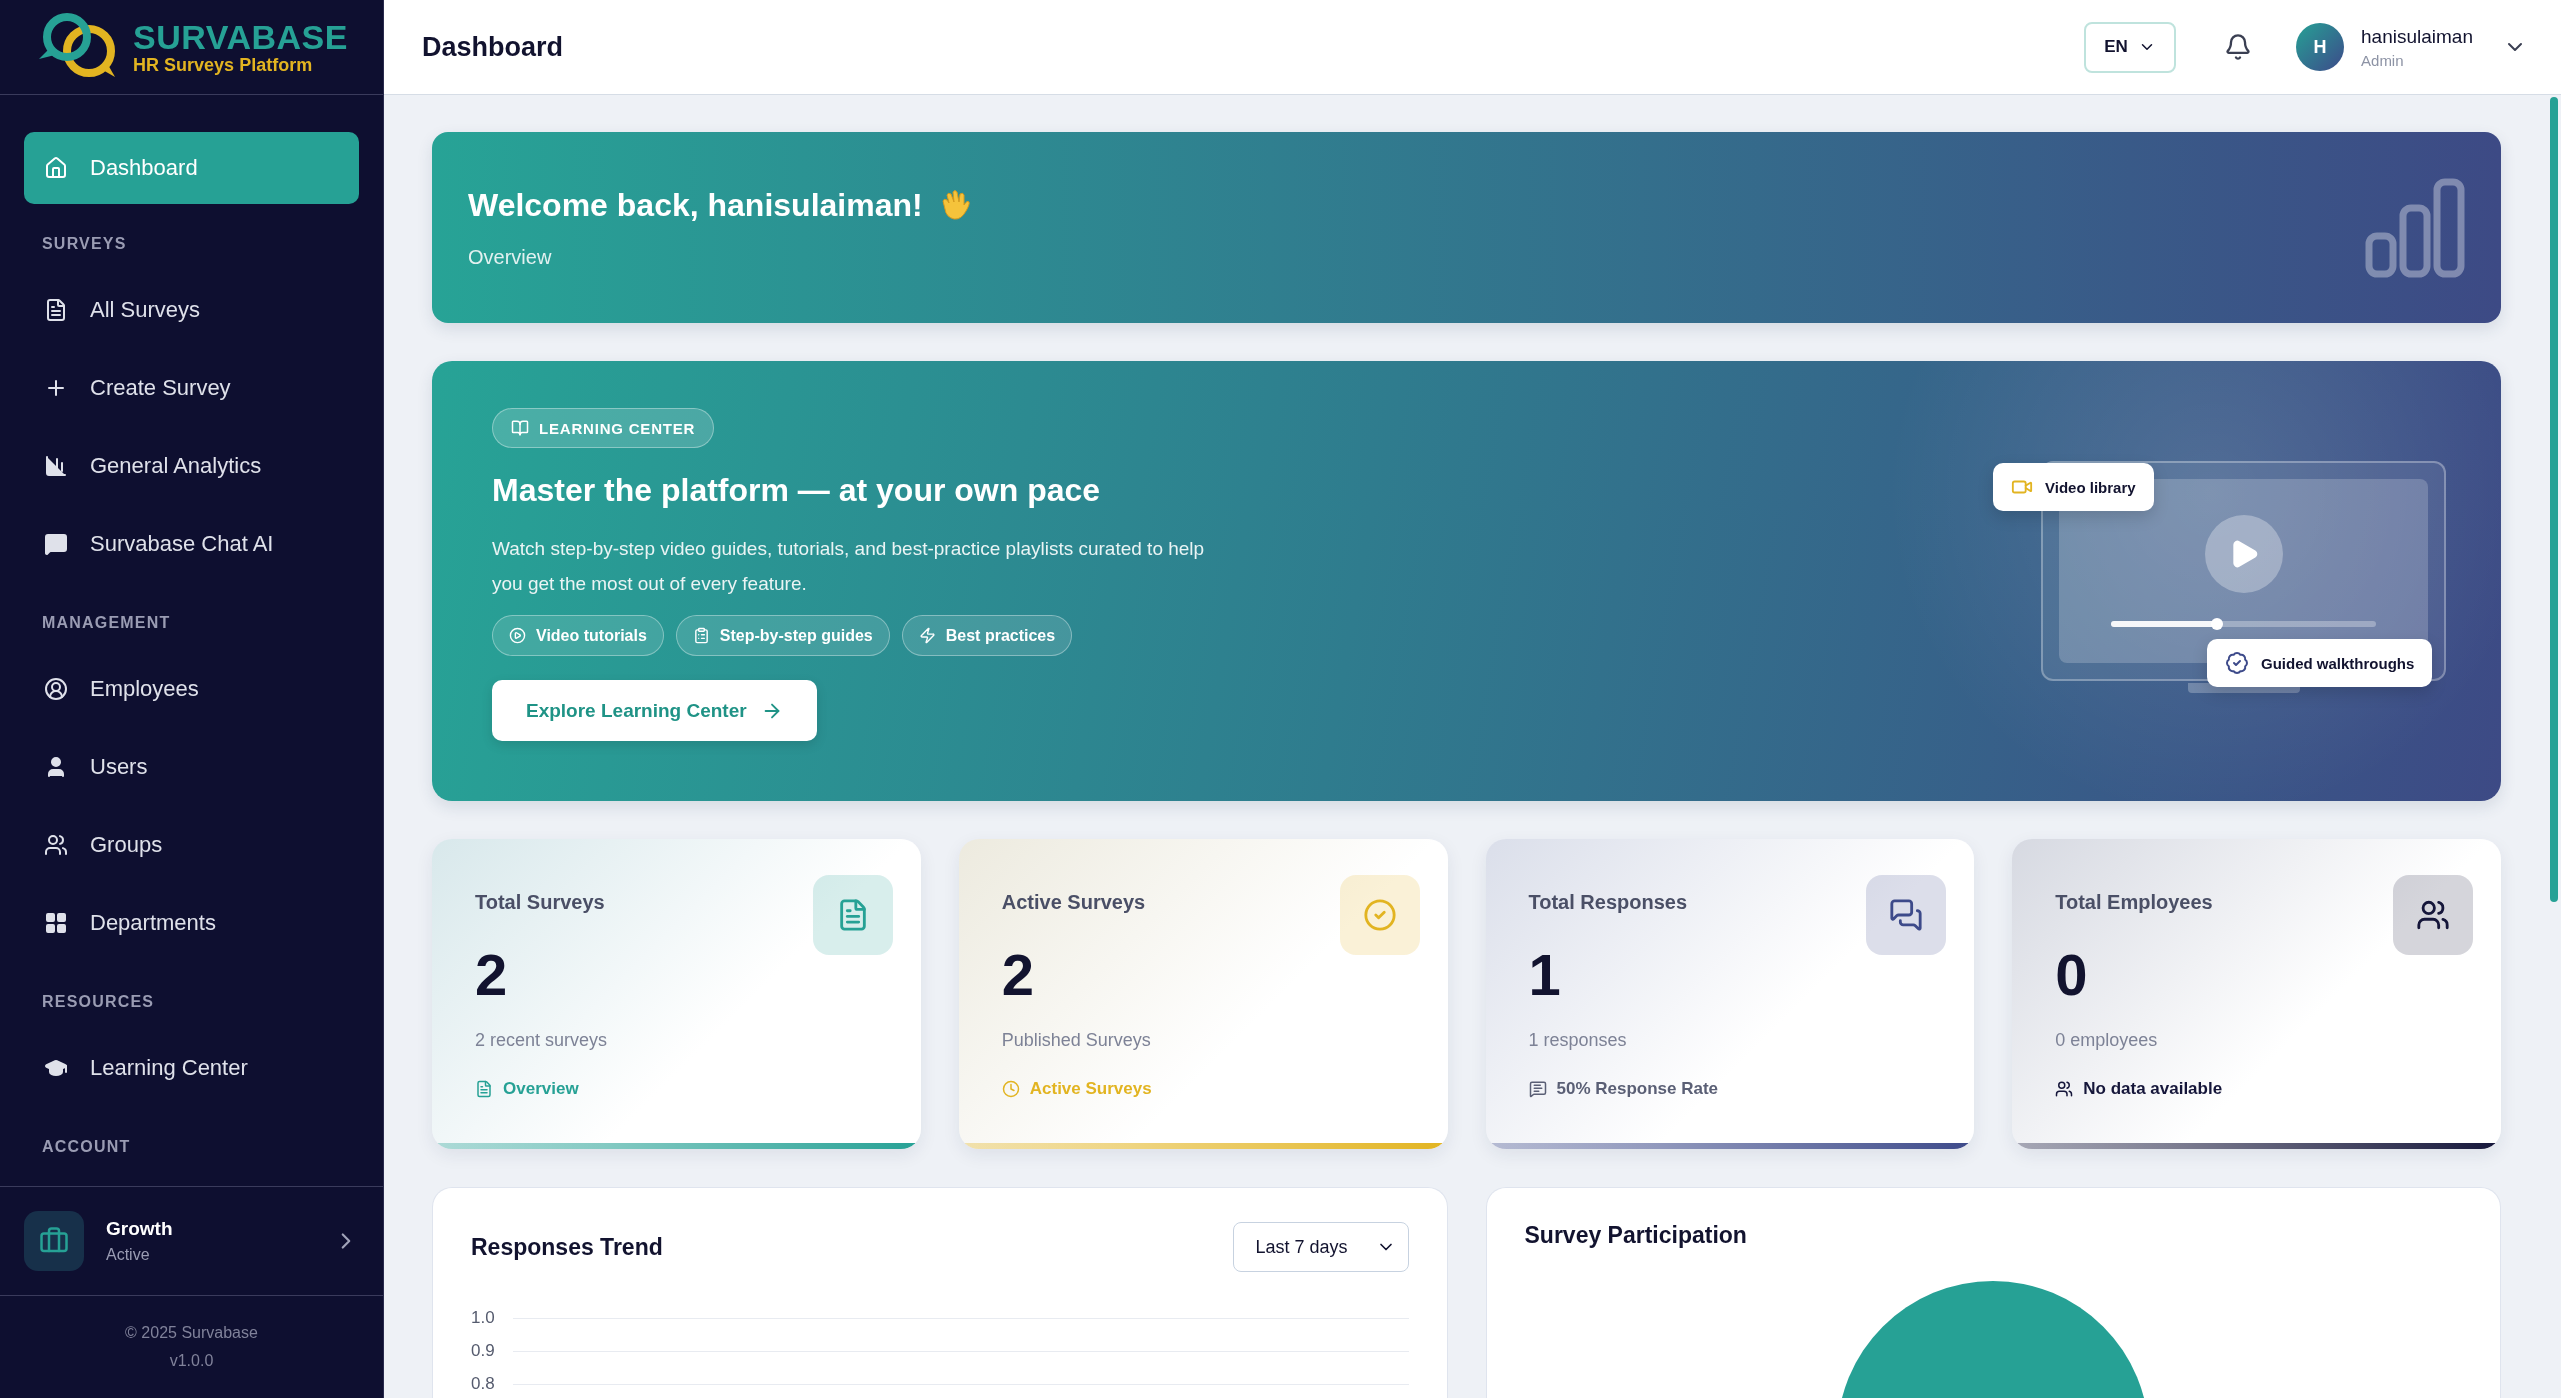 Image resolution: width=2561 pixels, height=1398 pixels. Describe the element at coordinates (2264, 1089) in the screenshot. I see `stat-footer-link: No data available` at that location.